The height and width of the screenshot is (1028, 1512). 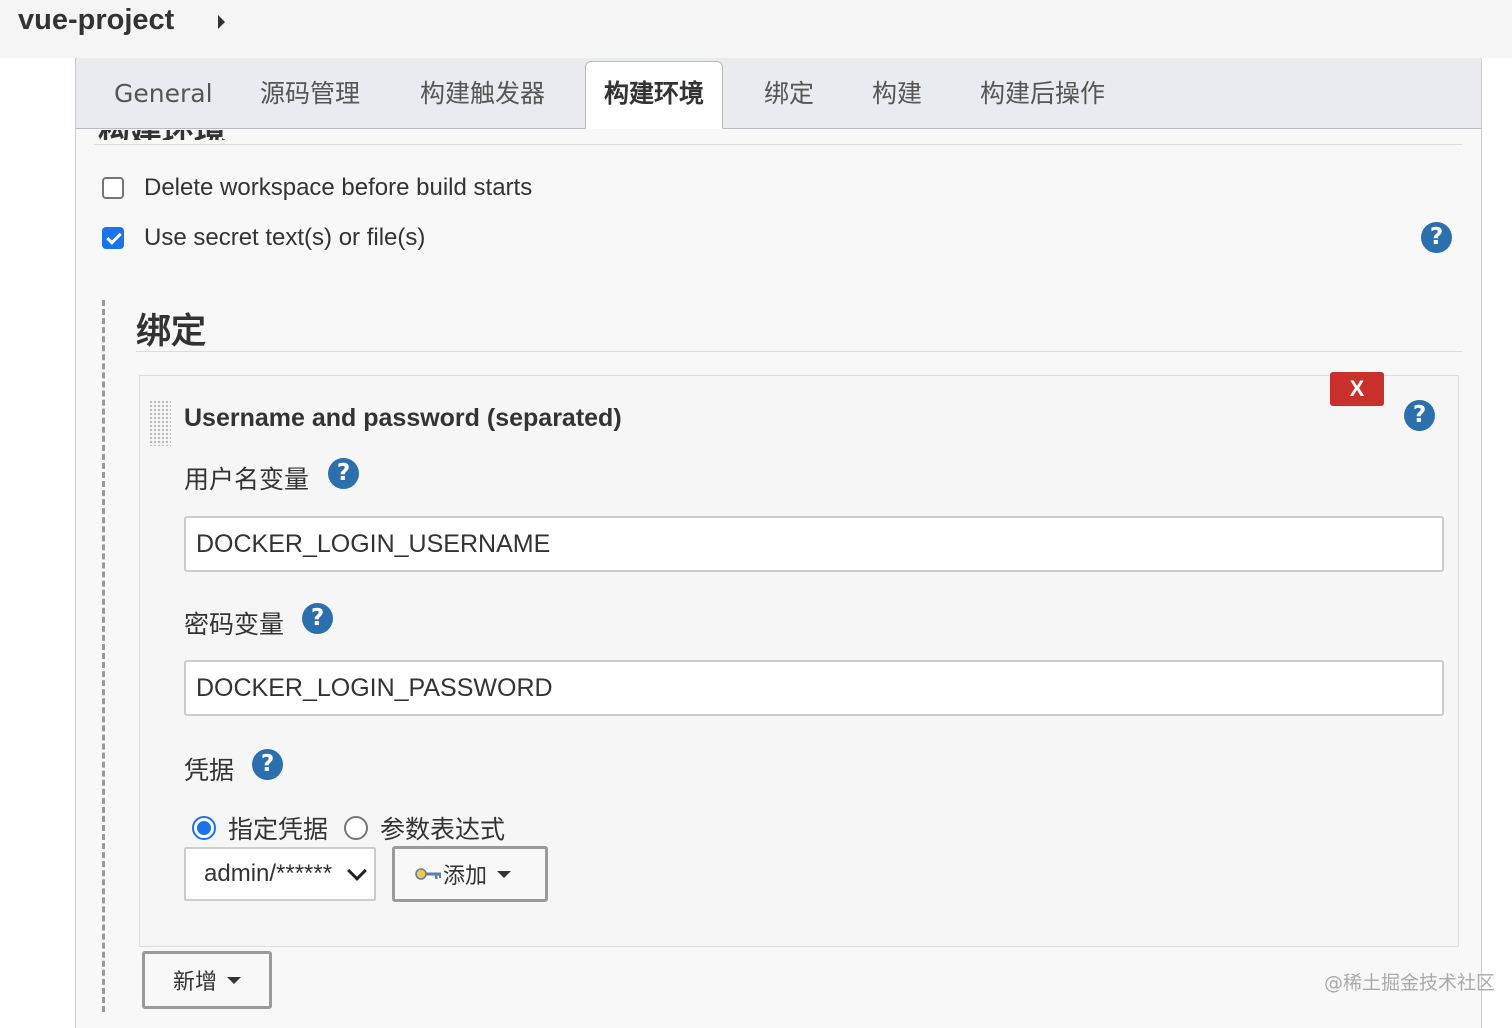 What do you see at coordinates (285, 237) in the screenshot?
I see `use-secret-label: Use secret text(s) or file(s)` at bounding box center [285, 237].